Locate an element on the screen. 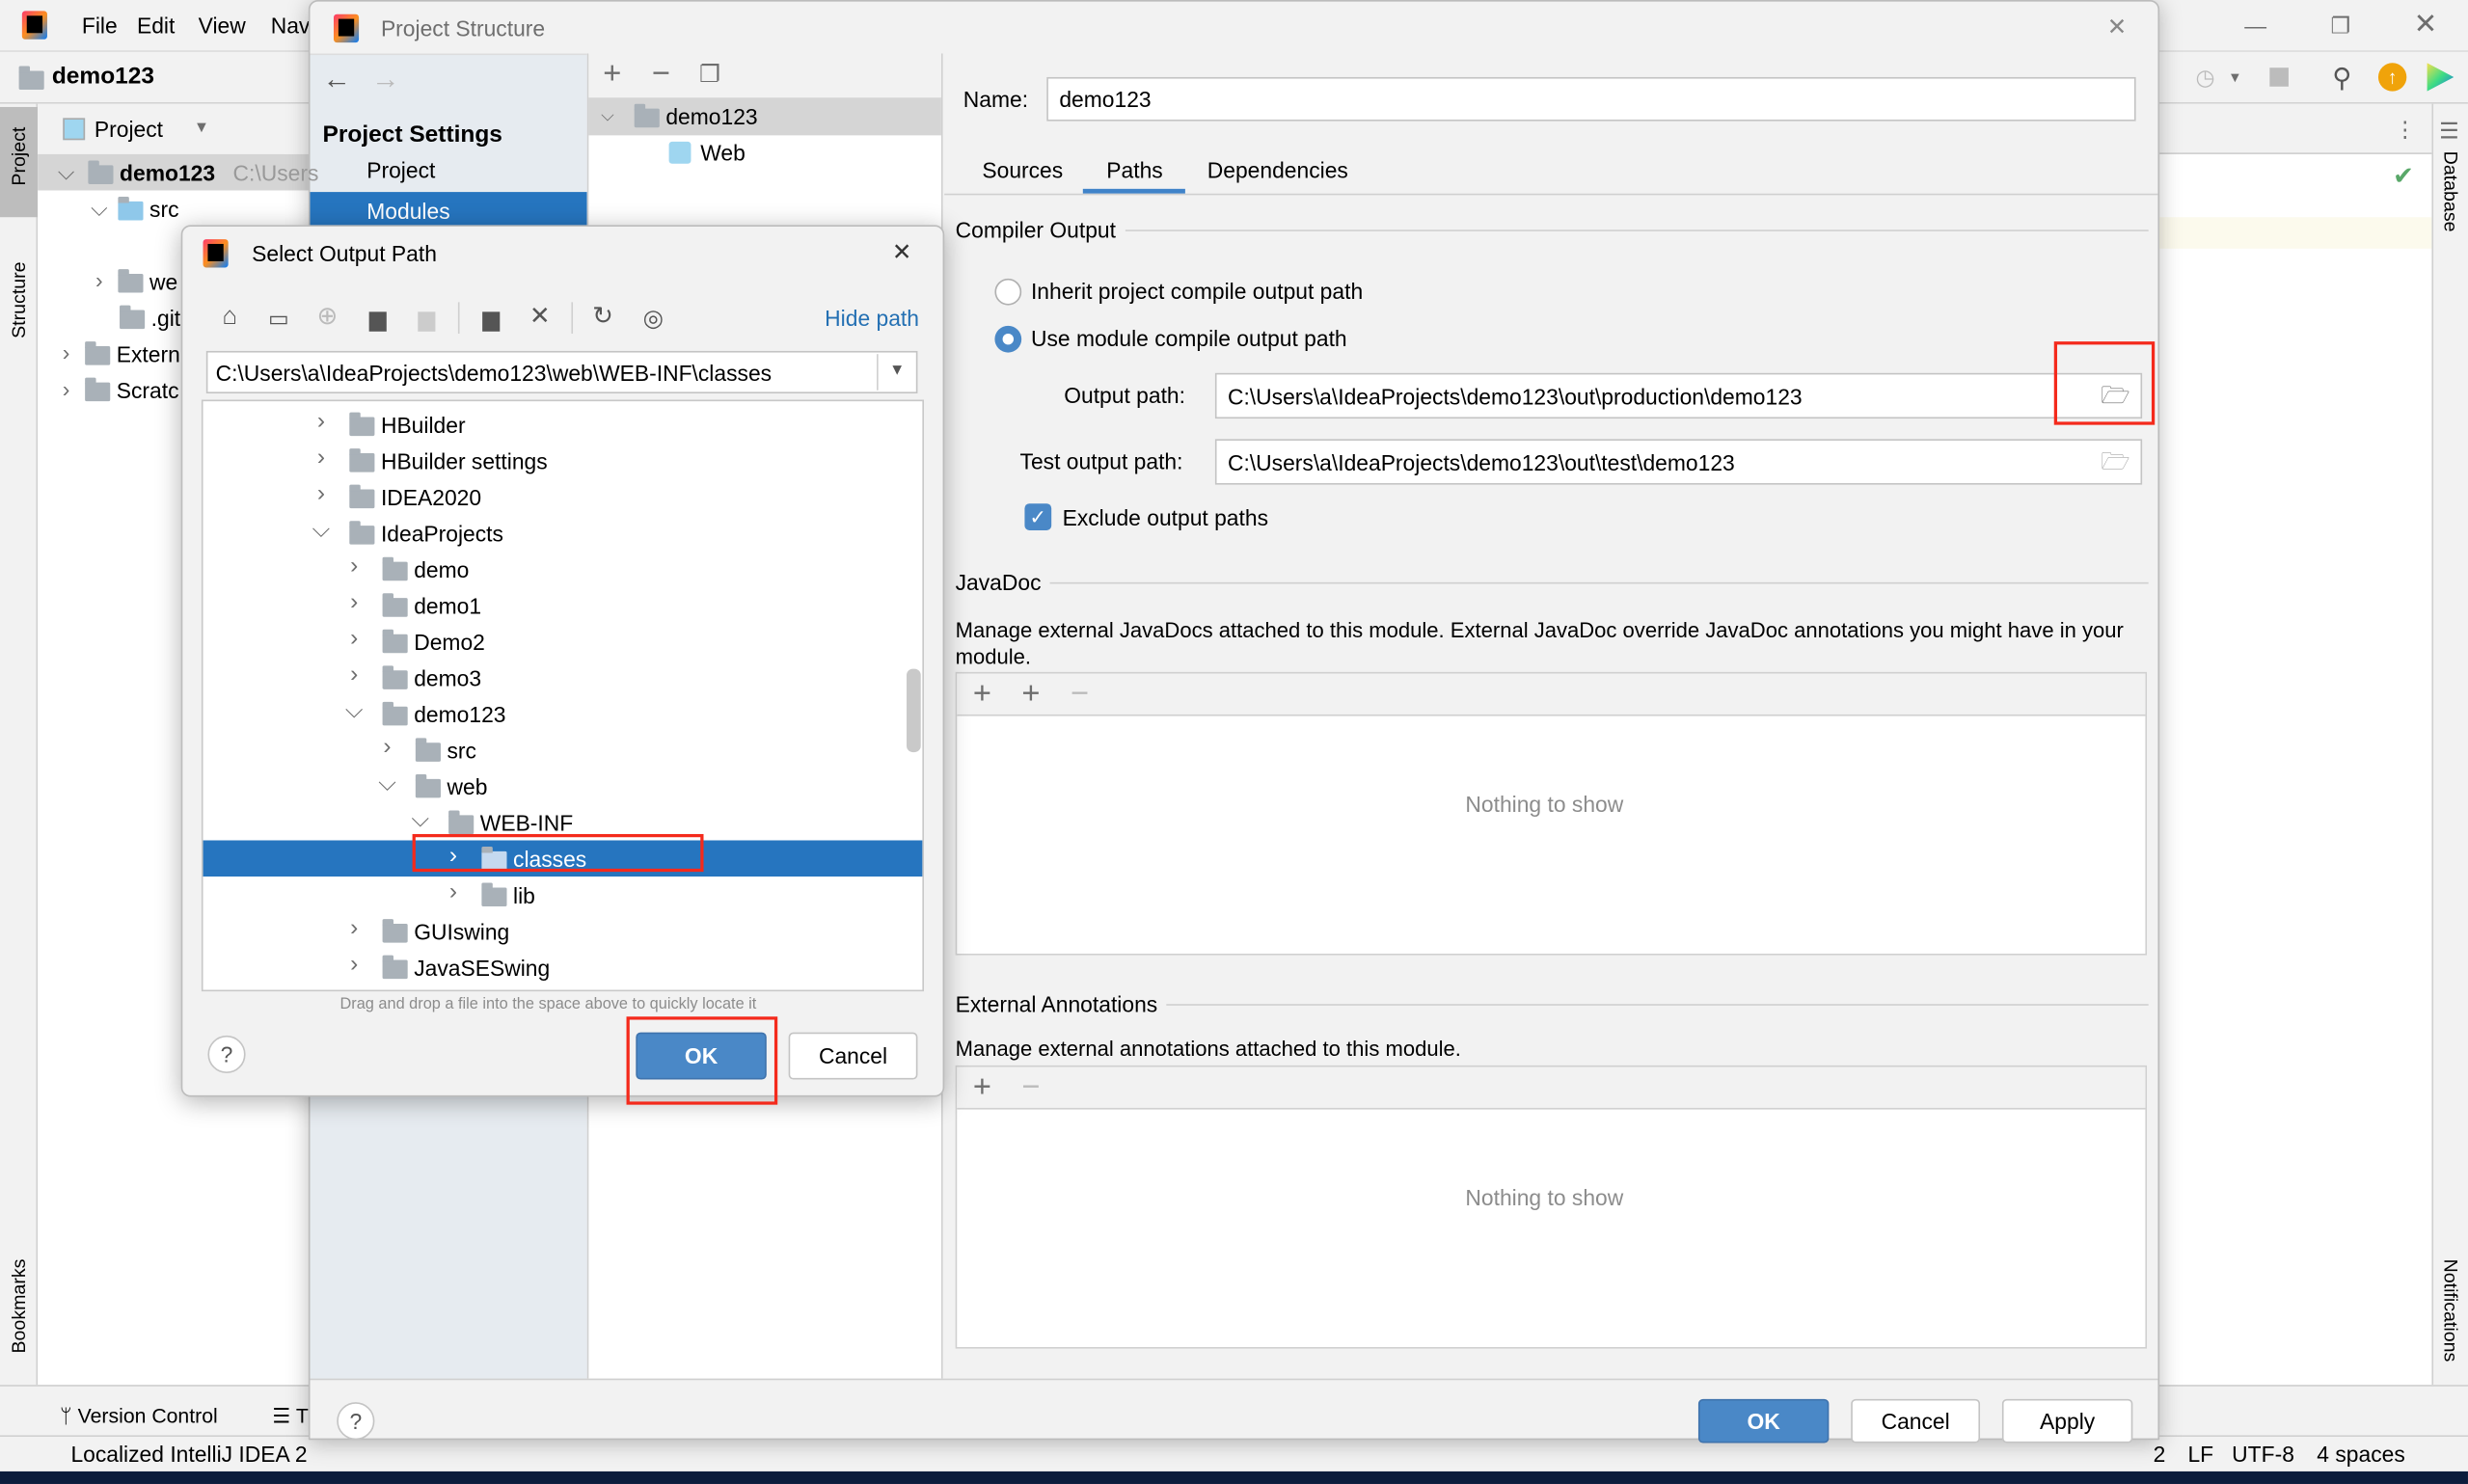  tab-sources: Sources is located at coordinates (1022, 170).